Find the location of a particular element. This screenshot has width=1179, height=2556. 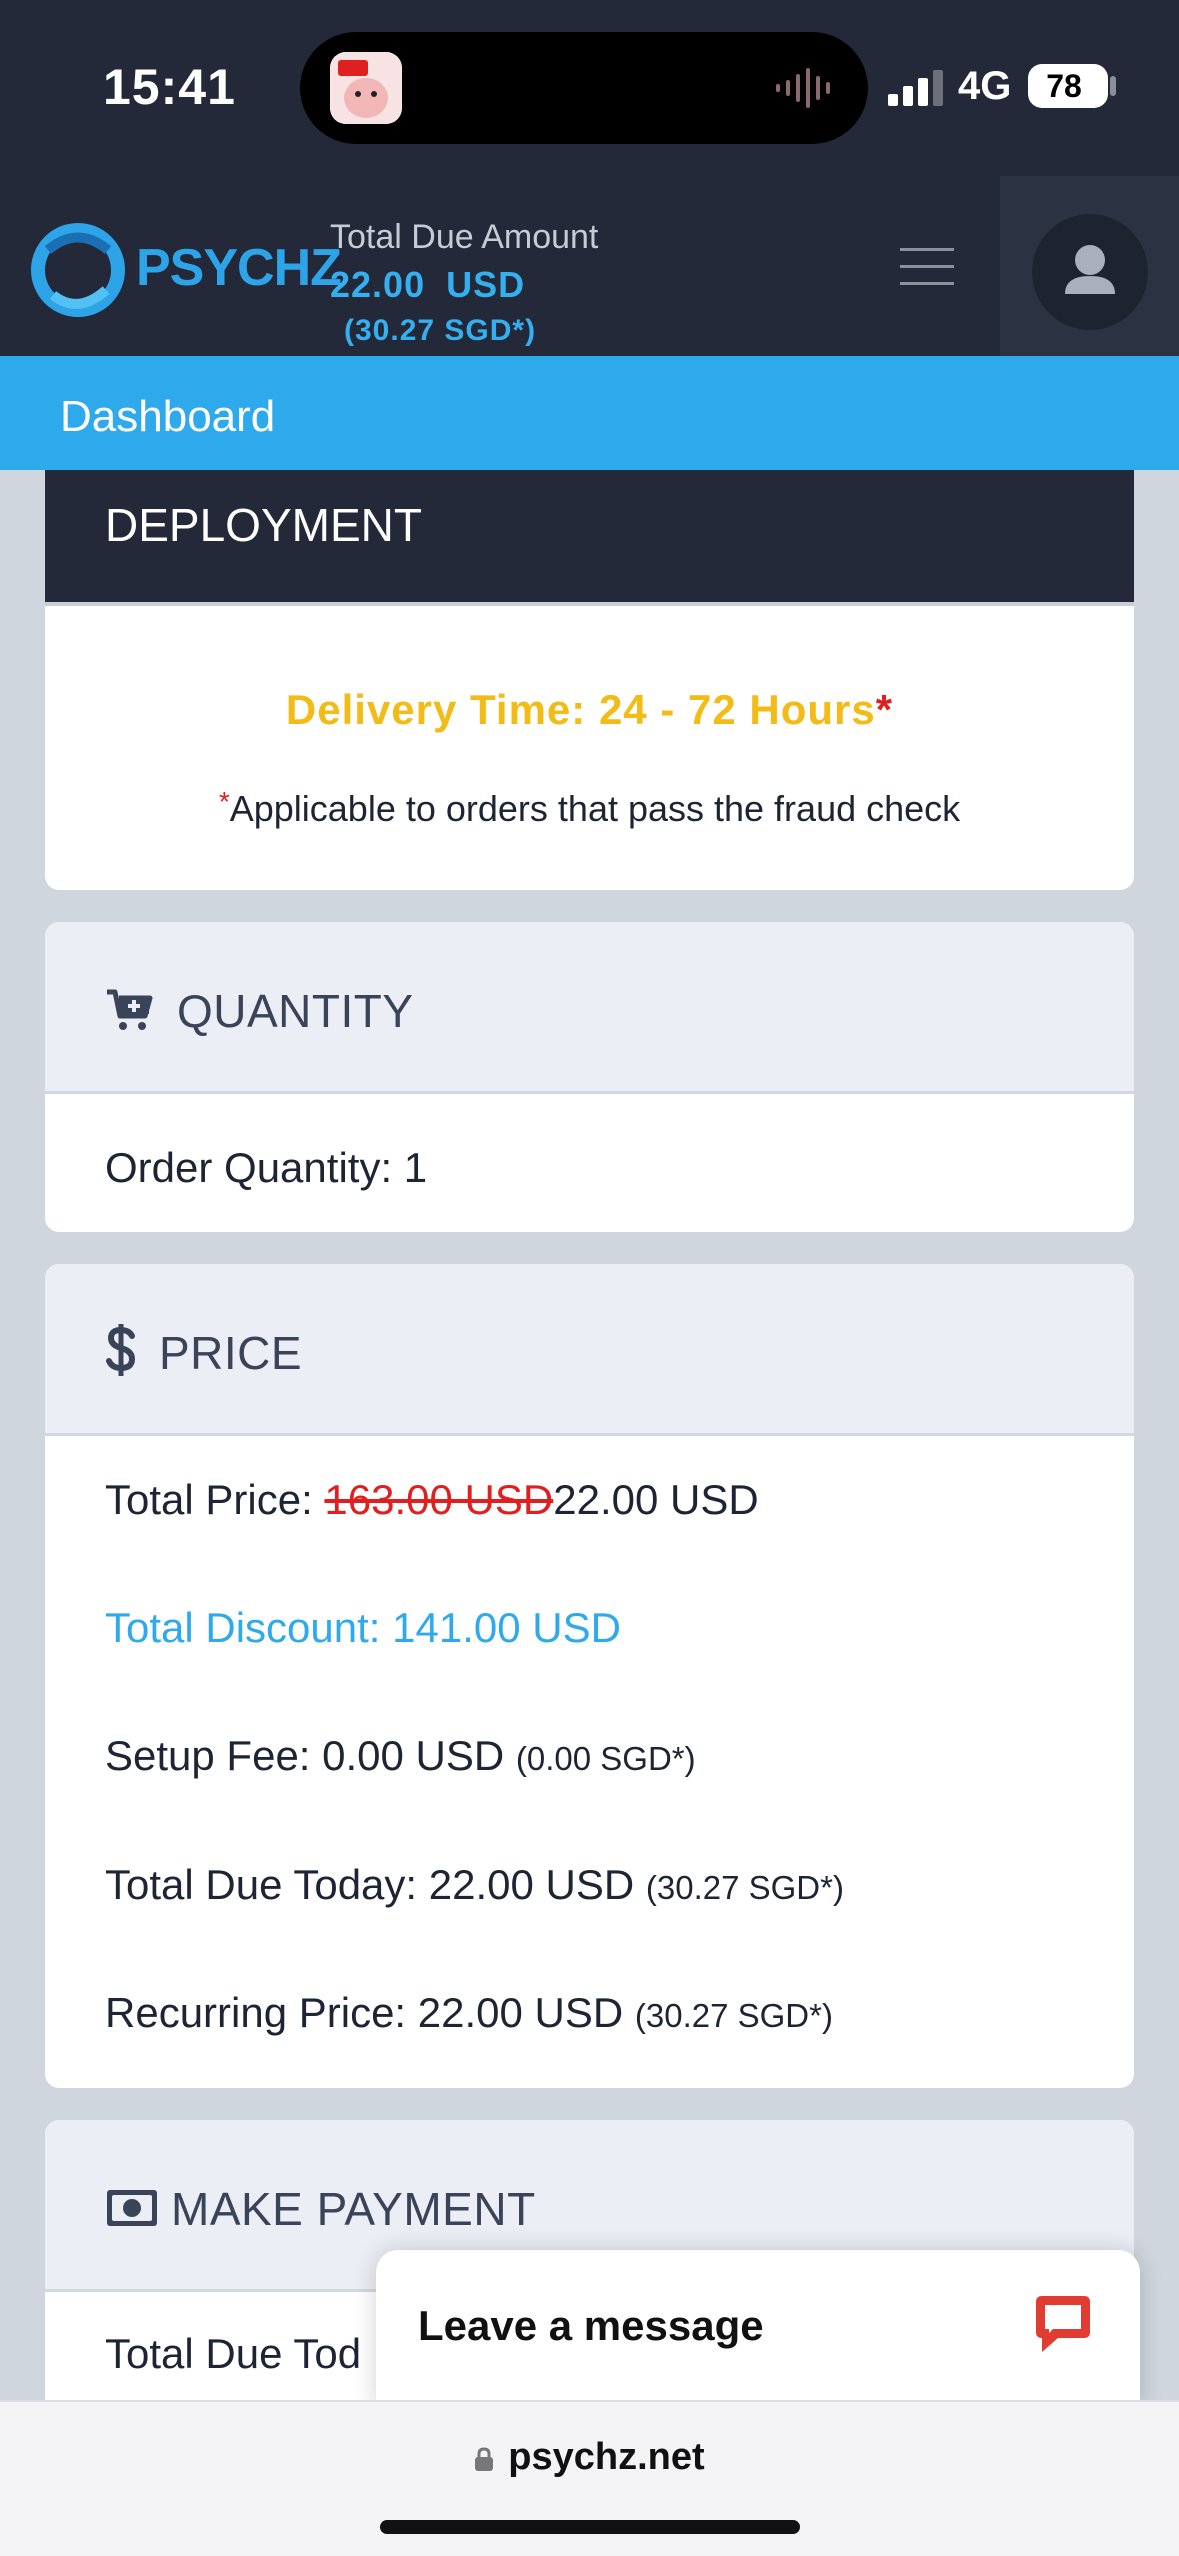

hamburger-menu-button is located at coordinates (927, 268).